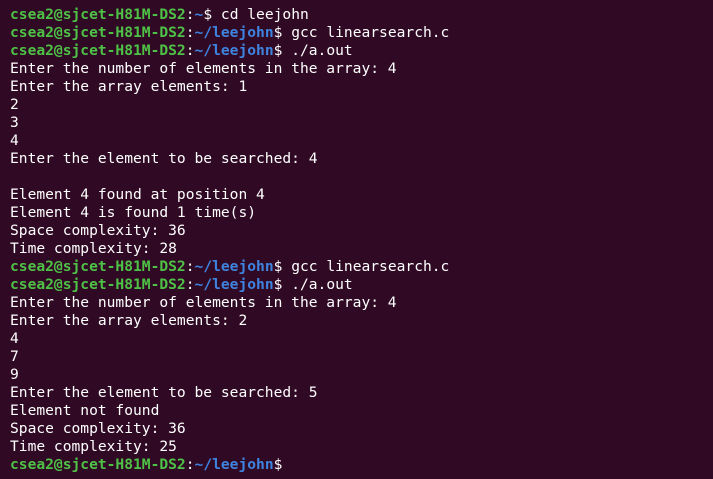 Image resolution: width=713 pixels, height=479 pixels. Describe the element at coordinates (360, 159) in the screenshot. I see `output-line: Enter the element to be searched: 4` at that location.